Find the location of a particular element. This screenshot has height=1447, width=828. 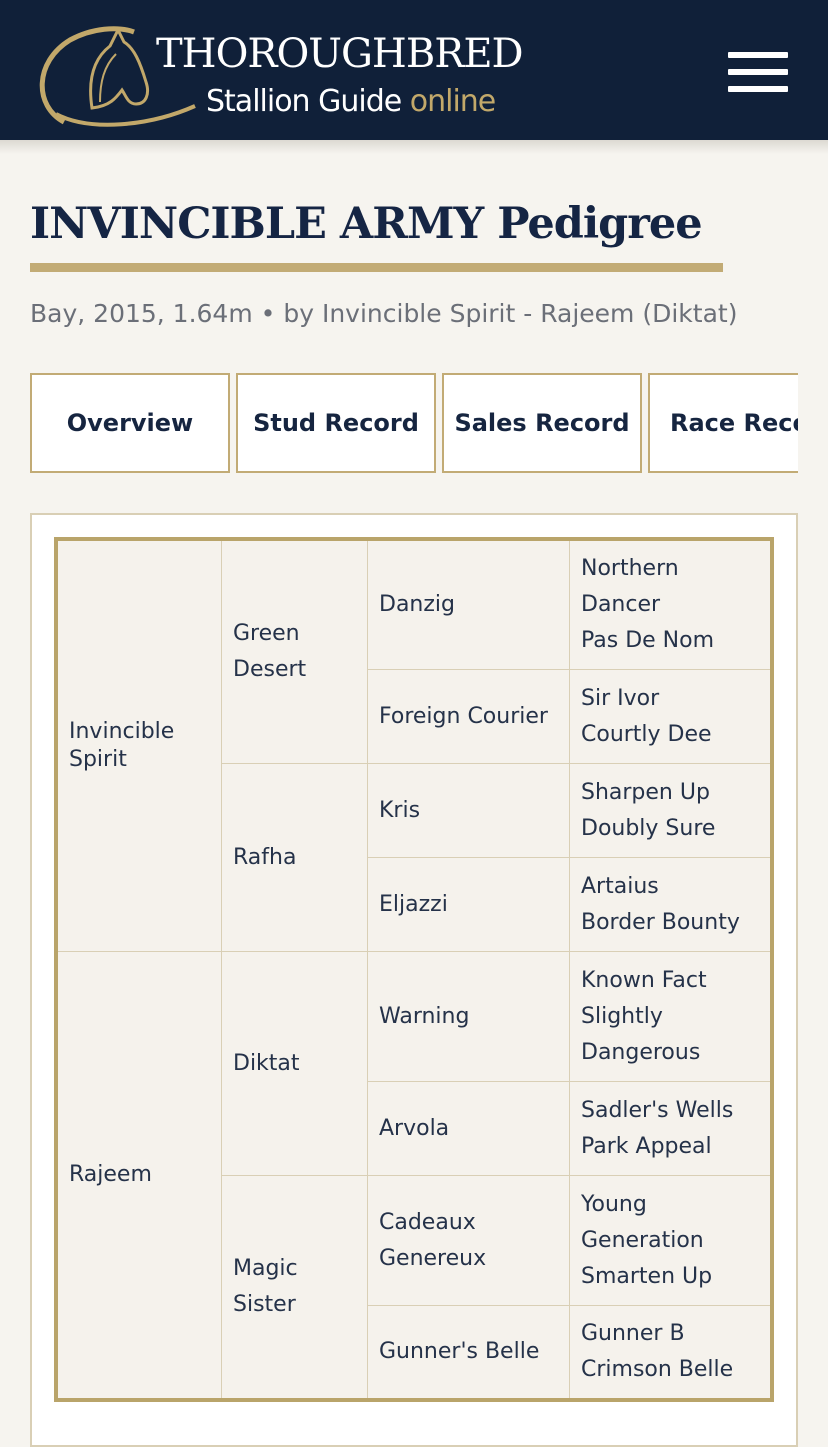

great-grandparent-cell-text: Cadeaux Genereux is located at coordinates (427, 1241).